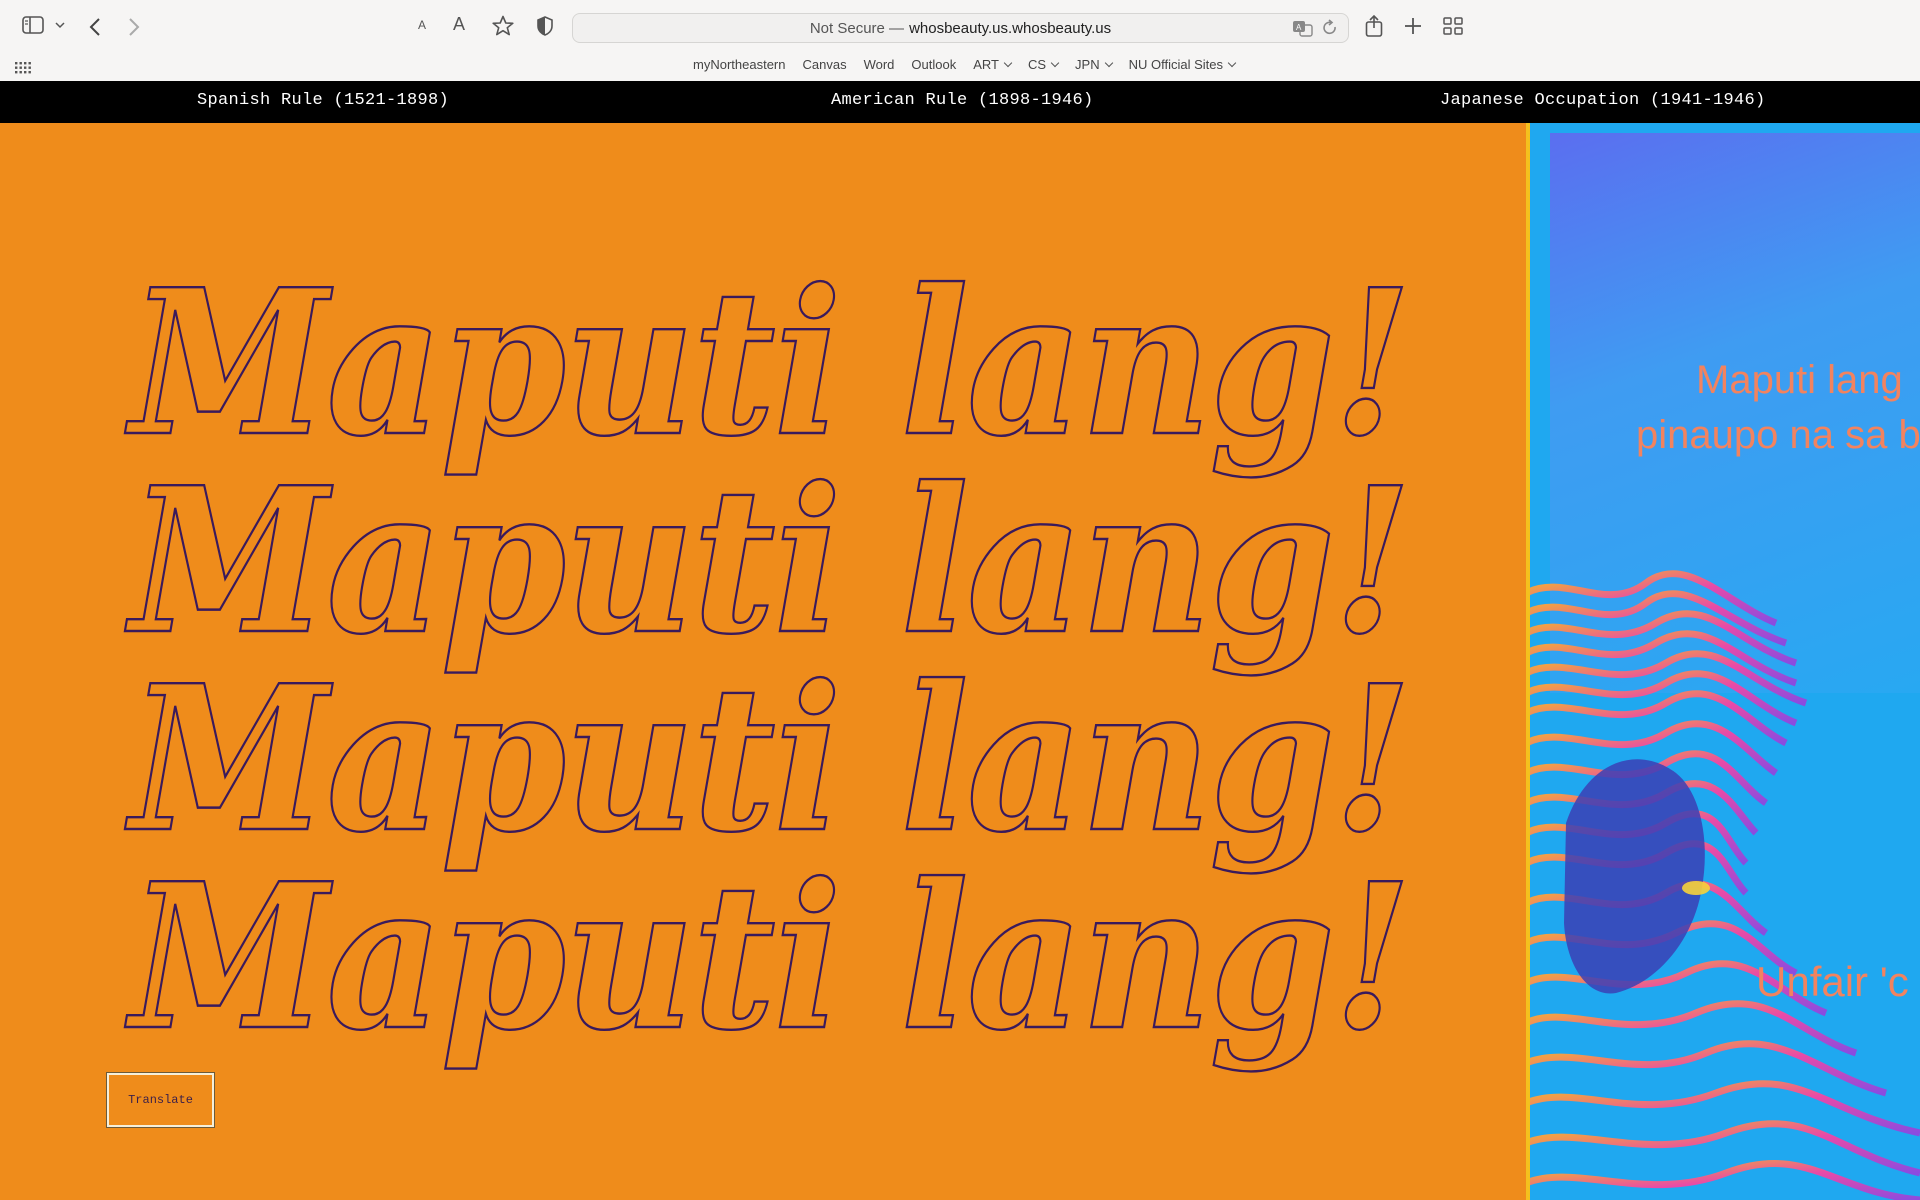 The image size is (1920, 1200). I want to click on translate-button: Translate, so click(160, 1100).